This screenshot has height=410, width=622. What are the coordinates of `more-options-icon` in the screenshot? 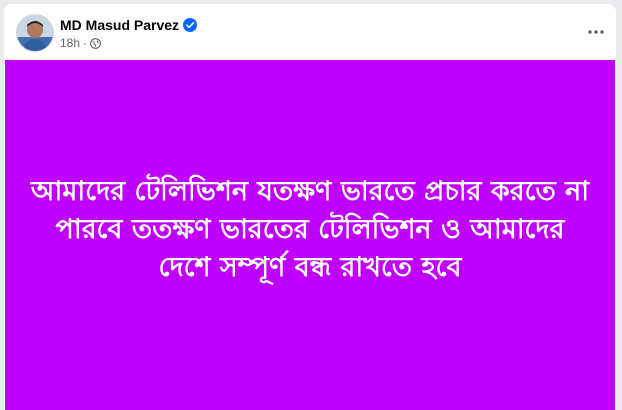 It's located at (596, 32).